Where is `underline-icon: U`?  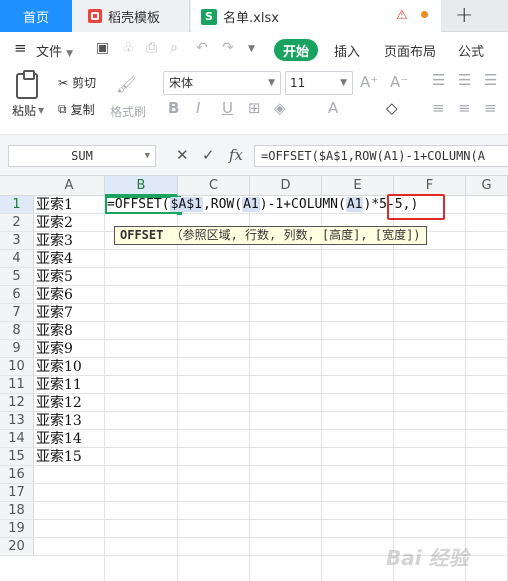
underline-icon: U is located at coordinates (227, 108).